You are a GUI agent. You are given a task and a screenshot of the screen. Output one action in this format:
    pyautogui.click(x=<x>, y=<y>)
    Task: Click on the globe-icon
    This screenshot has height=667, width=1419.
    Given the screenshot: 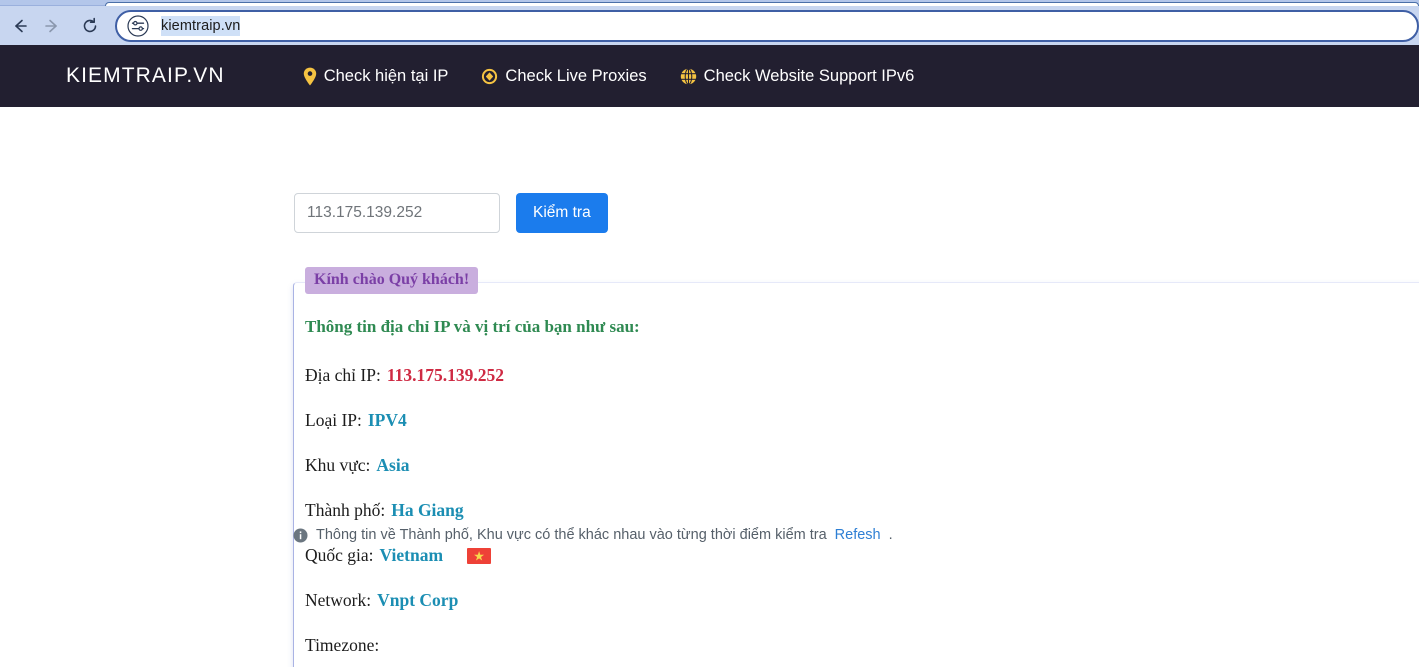 What is the action you would take?
    pyautogui.click(x=688, y=76)
    